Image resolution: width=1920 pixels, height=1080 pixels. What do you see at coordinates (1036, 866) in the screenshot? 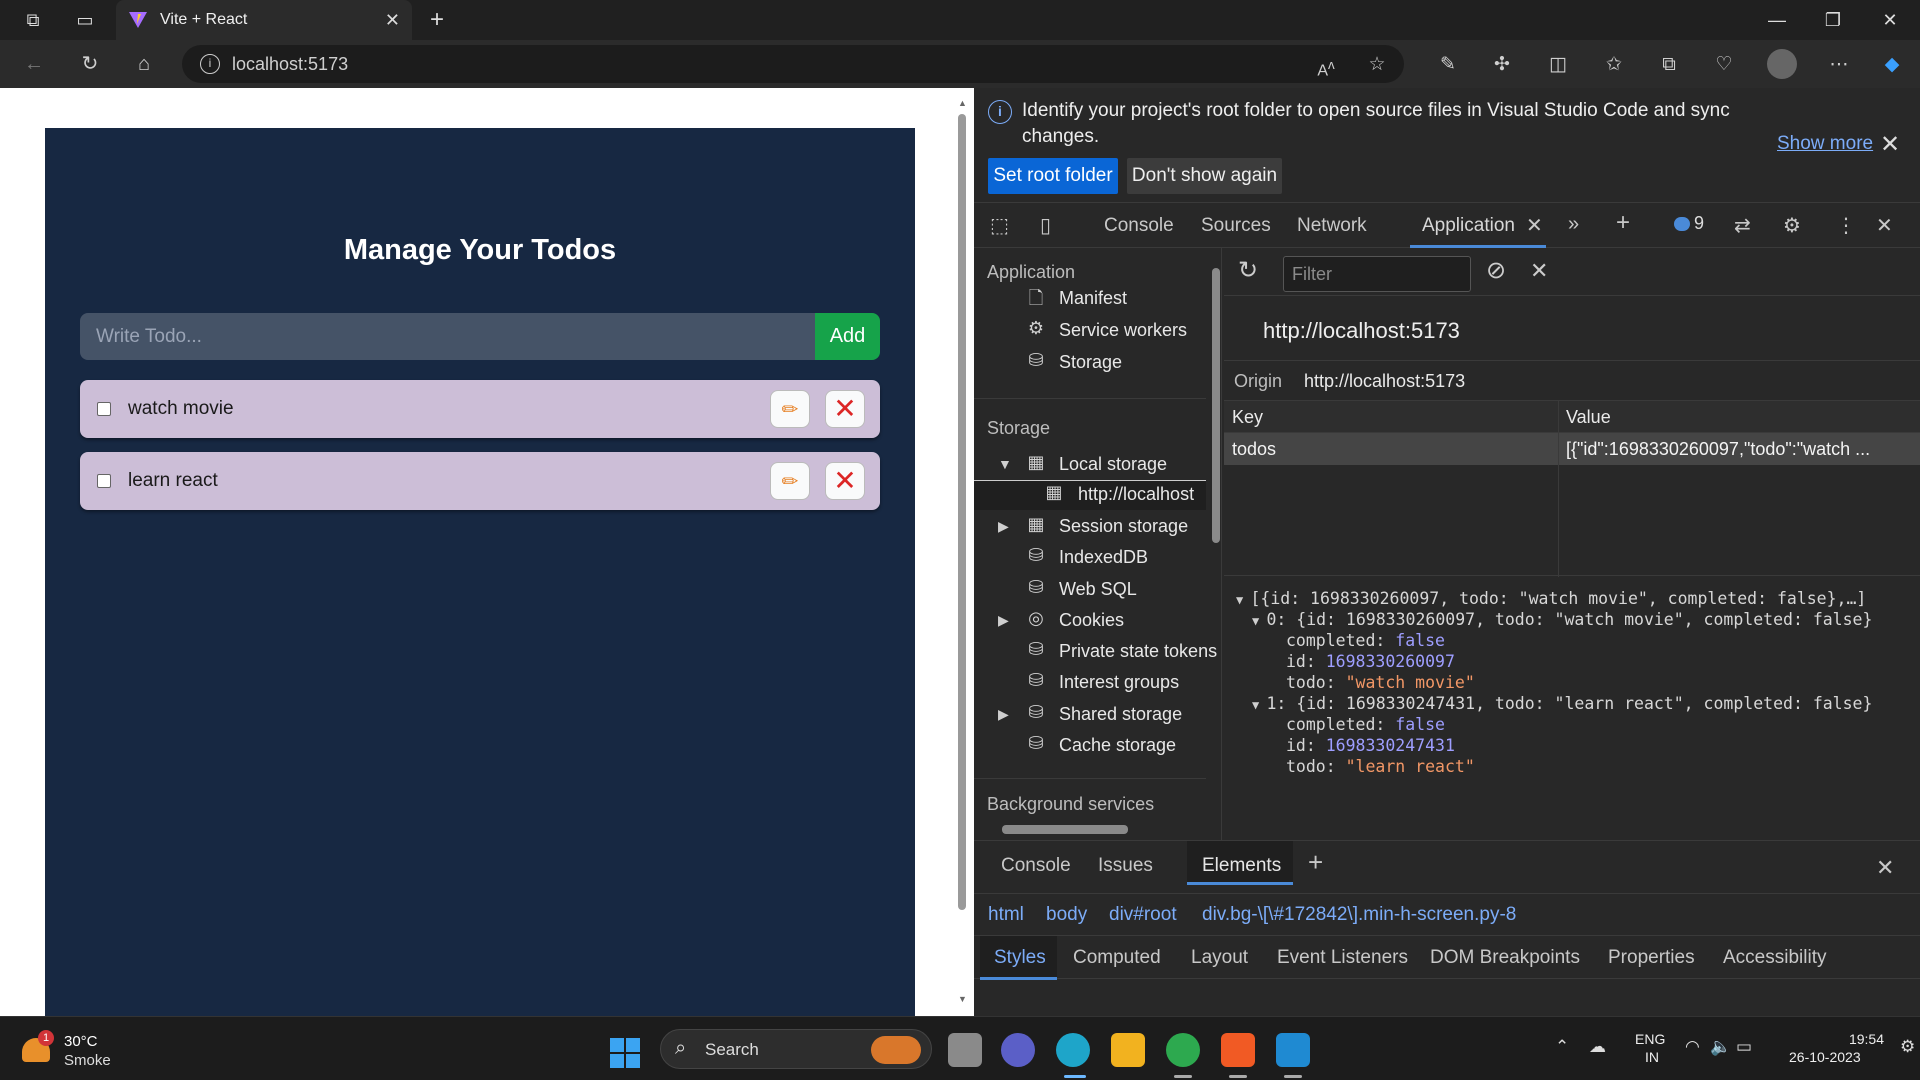
I see `drawer-tab-console: Console` at bounding box center [1036, 866].